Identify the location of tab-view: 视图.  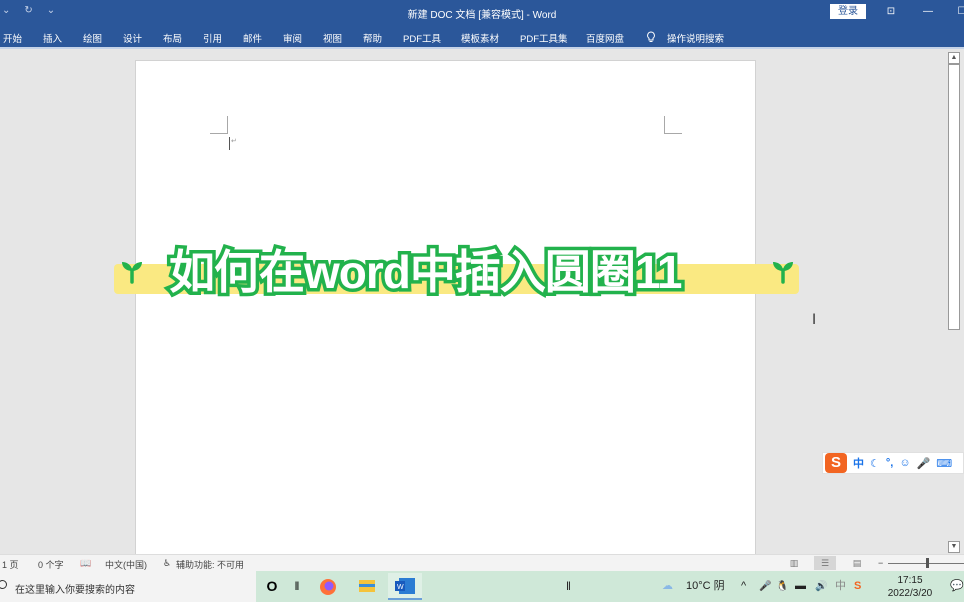
(332, 38).